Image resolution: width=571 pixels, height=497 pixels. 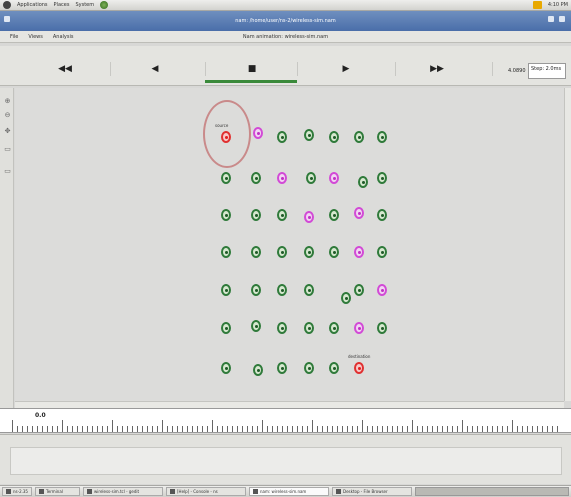 What do you see at coordinates (7, 130) in the screenshot?
I see `pan-icon: ✥` at bounding box center [7, 130].